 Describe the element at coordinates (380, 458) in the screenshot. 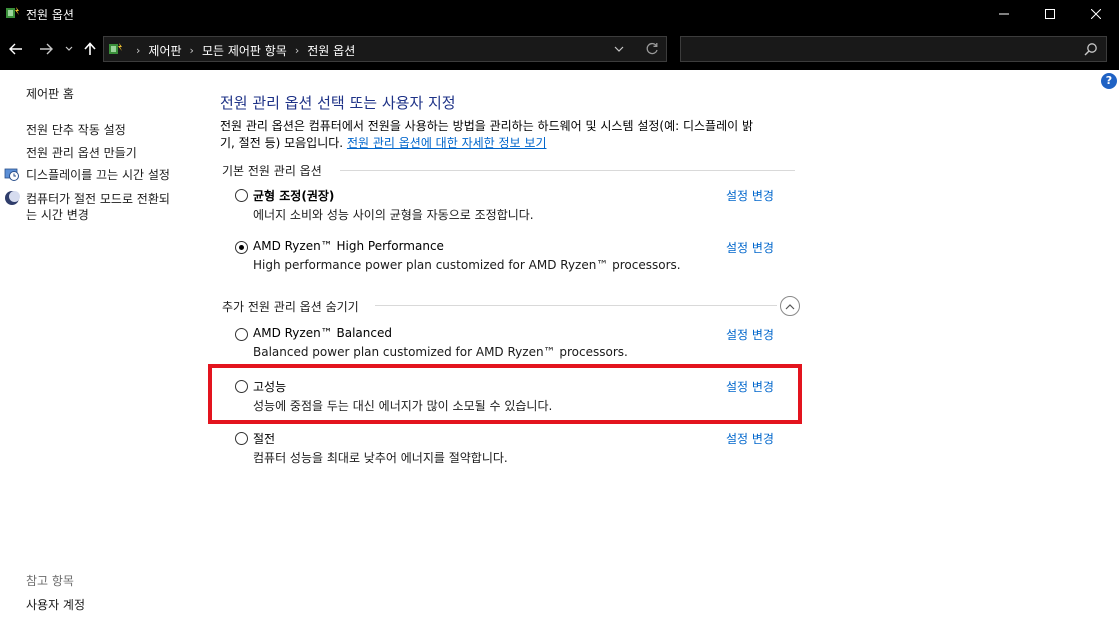

I see `plan-description: 컴퓨터 성능을 최대로 낮추어 에너지를 절약합니다.` at that location.